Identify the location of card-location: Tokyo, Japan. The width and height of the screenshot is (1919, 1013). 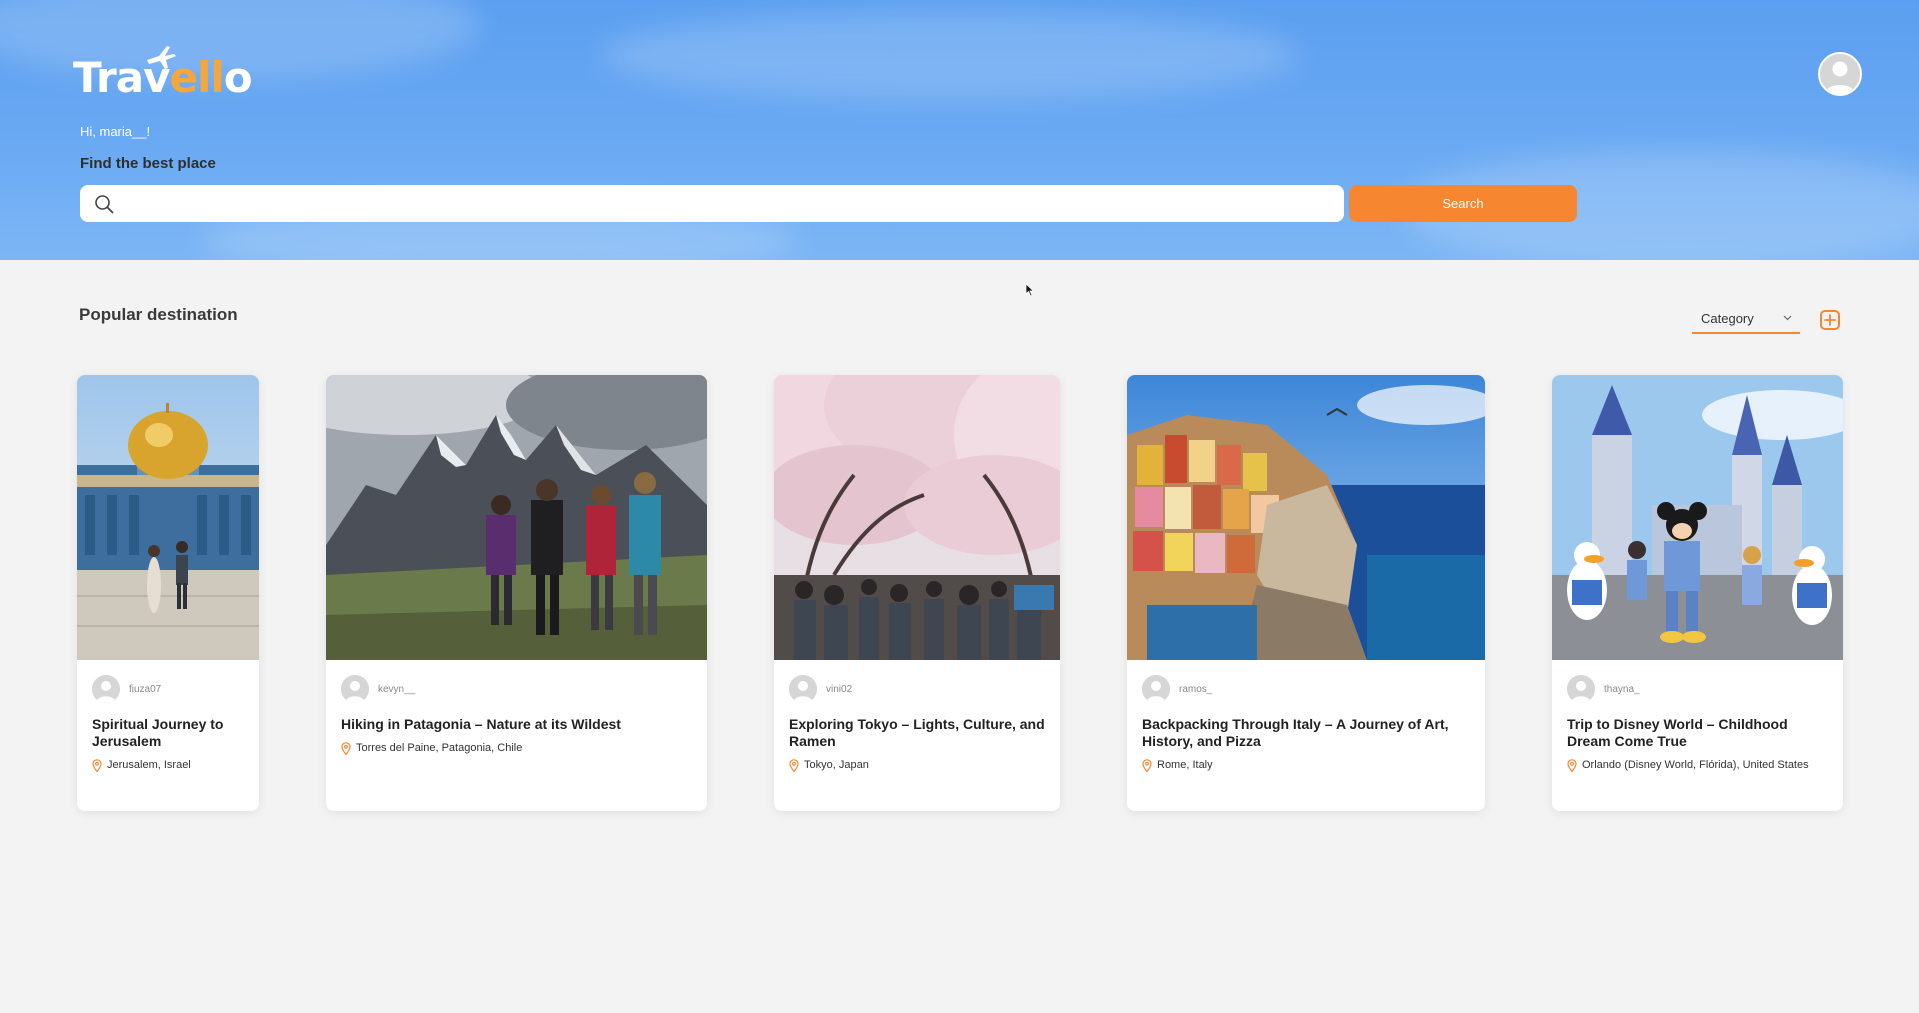
(917, 765).